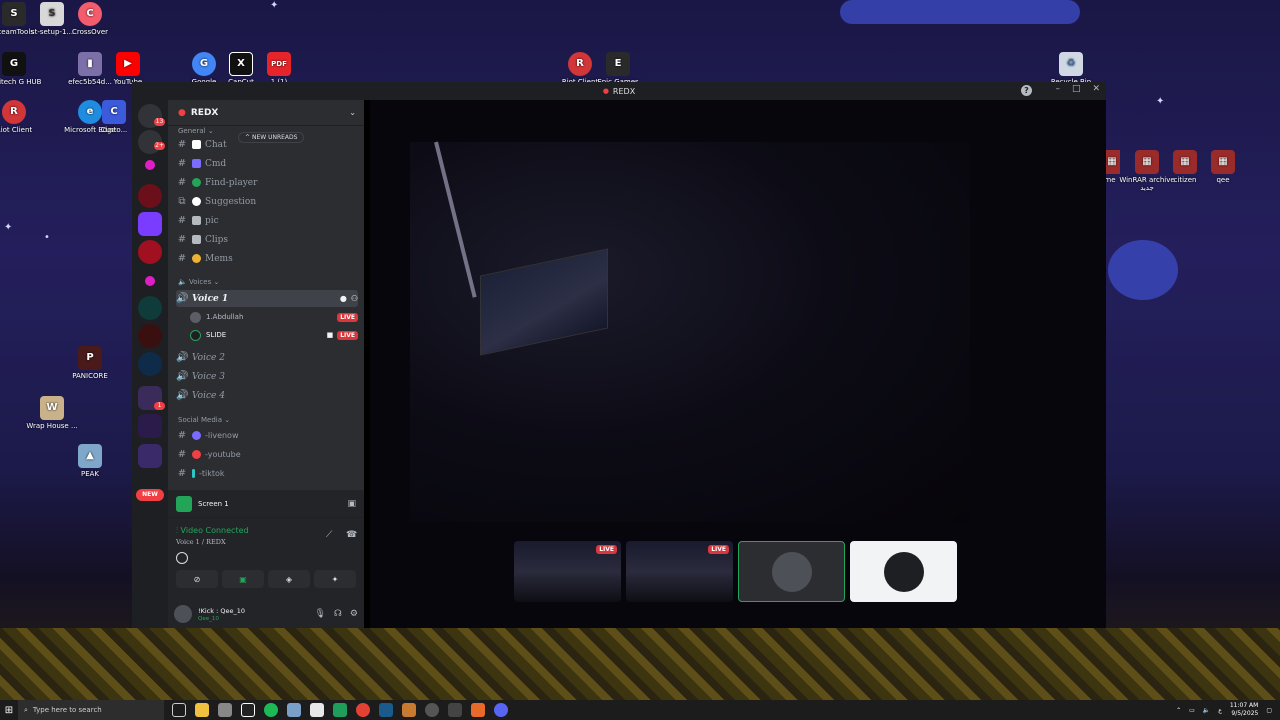 The width and height of the screenshot is (1280, 720). I want to click on channel-find-player: # Find-player, so click(267, 182).